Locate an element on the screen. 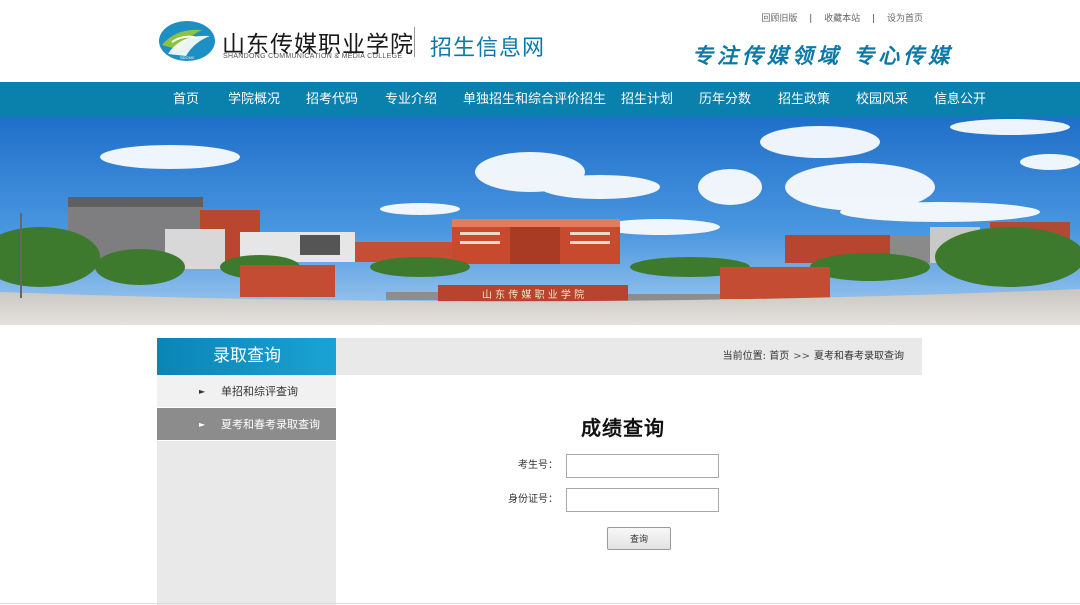 The height and width of the screenshot is (605, 1080). nav-information-disclosure: 信息公开 is located at coordinates (960, 99).